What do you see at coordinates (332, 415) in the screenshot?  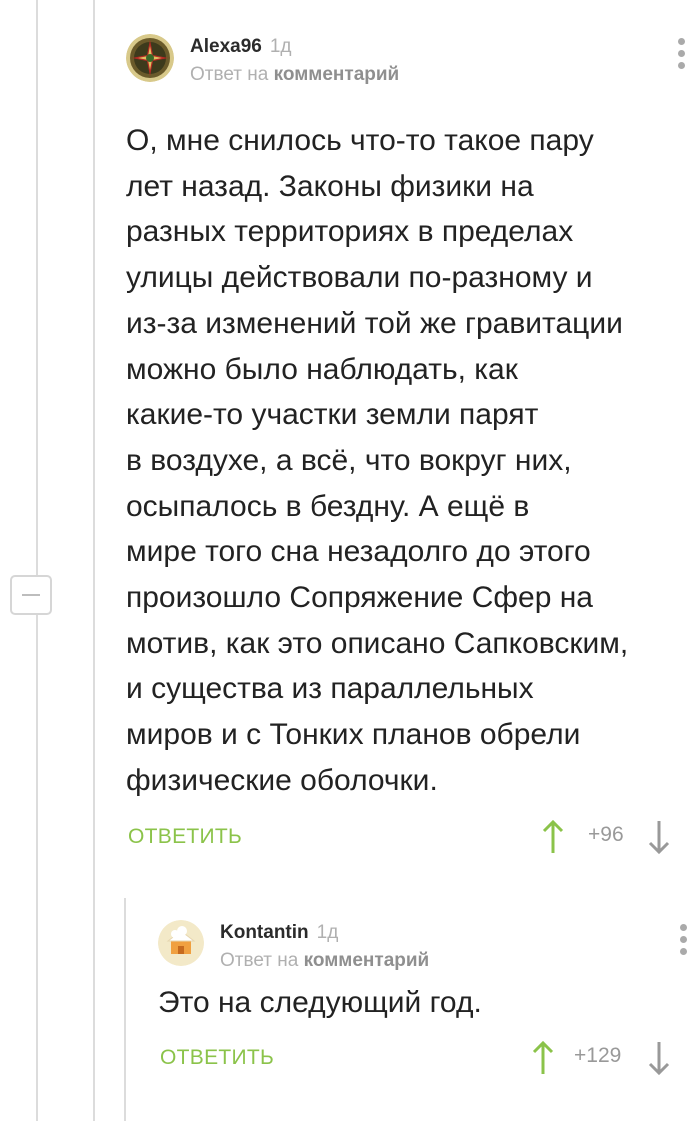 I see `comment-text-line: какие-то участки земли парят` at bounding box center [332, 415].